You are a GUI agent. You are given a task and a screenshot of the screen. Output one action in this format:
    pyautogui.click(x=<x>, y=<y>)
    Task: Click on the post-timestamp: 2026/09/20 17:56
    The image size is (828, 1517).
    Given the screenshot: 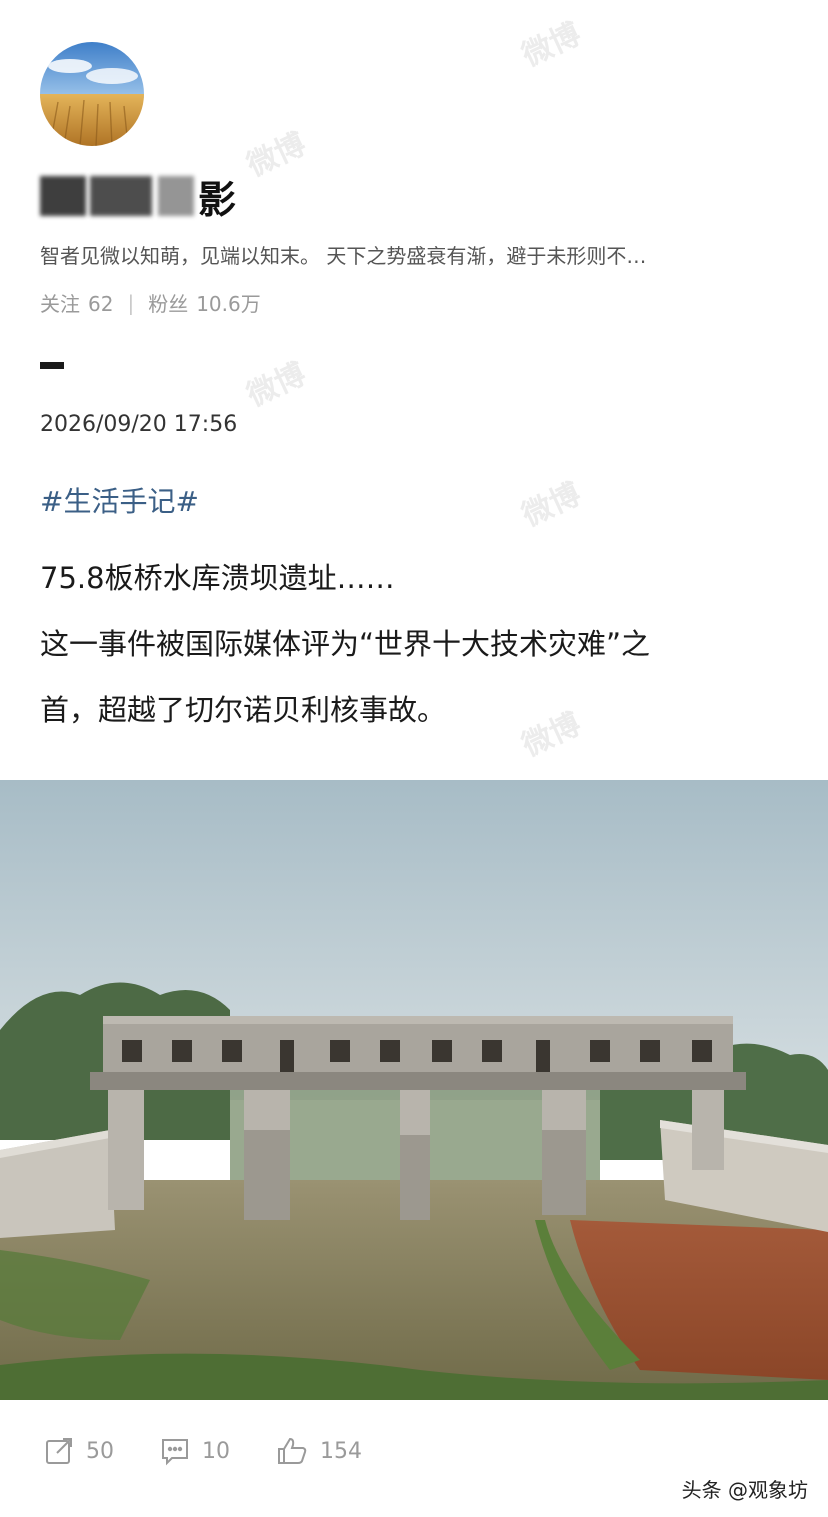 What is the action you would take?
    pyautogui.click(x=139, y=424)
    